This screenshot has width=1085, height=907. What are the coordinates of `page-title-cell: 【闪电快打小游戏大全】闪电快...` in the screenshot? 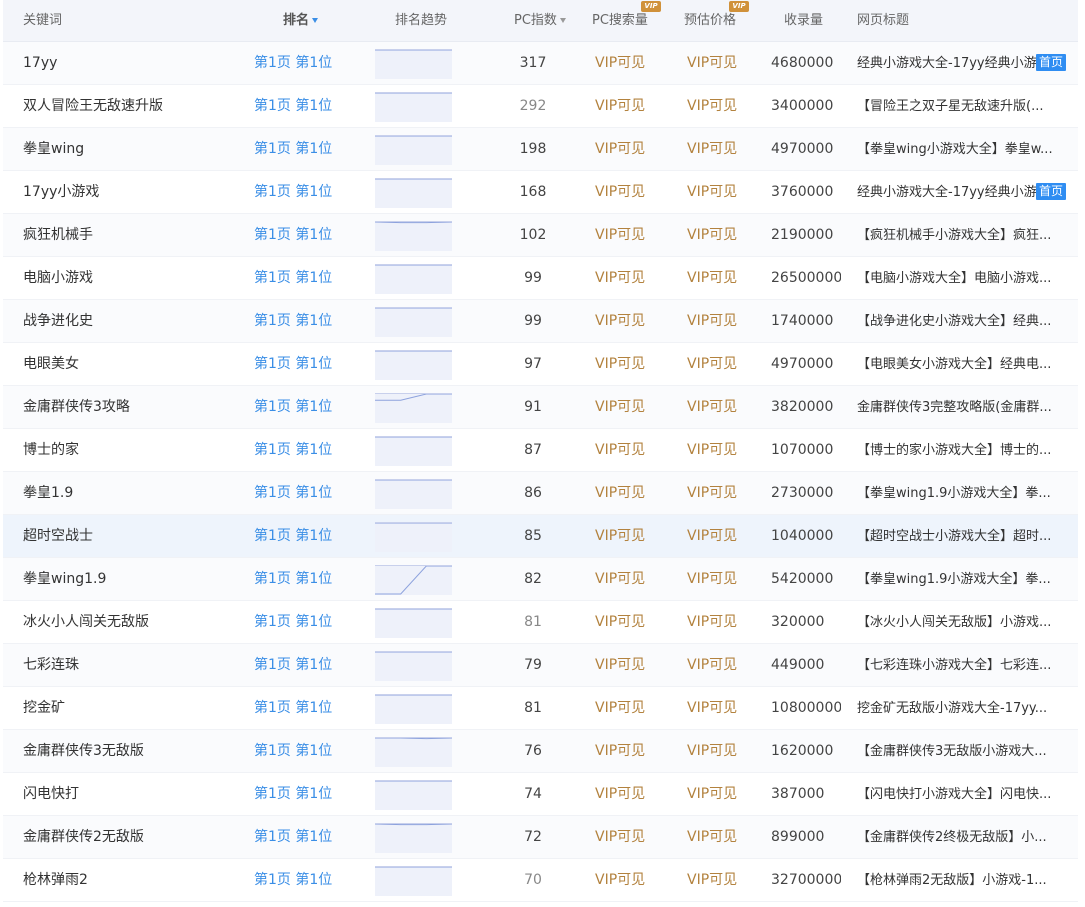 It's located at (962, 794).